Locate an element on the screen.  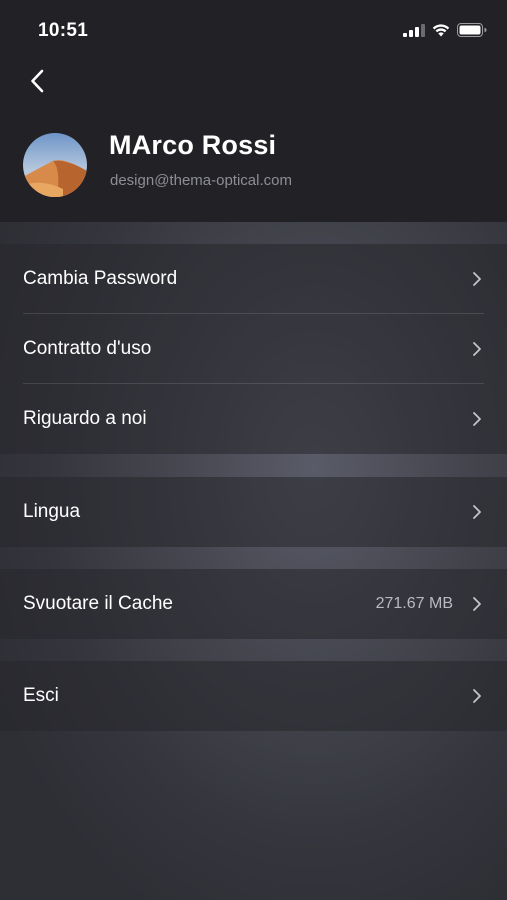
cache-size-value: 271.67 MB is located at coordinates (414, 603).